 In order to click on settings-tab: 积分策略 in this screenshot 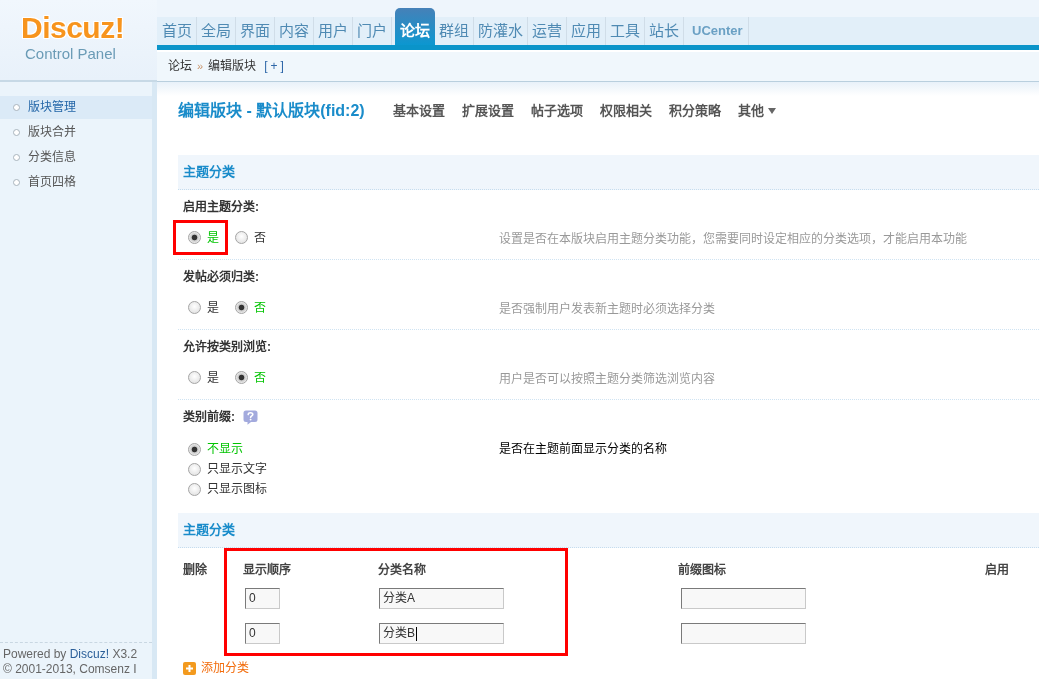, I will do `click(694, 111)`.